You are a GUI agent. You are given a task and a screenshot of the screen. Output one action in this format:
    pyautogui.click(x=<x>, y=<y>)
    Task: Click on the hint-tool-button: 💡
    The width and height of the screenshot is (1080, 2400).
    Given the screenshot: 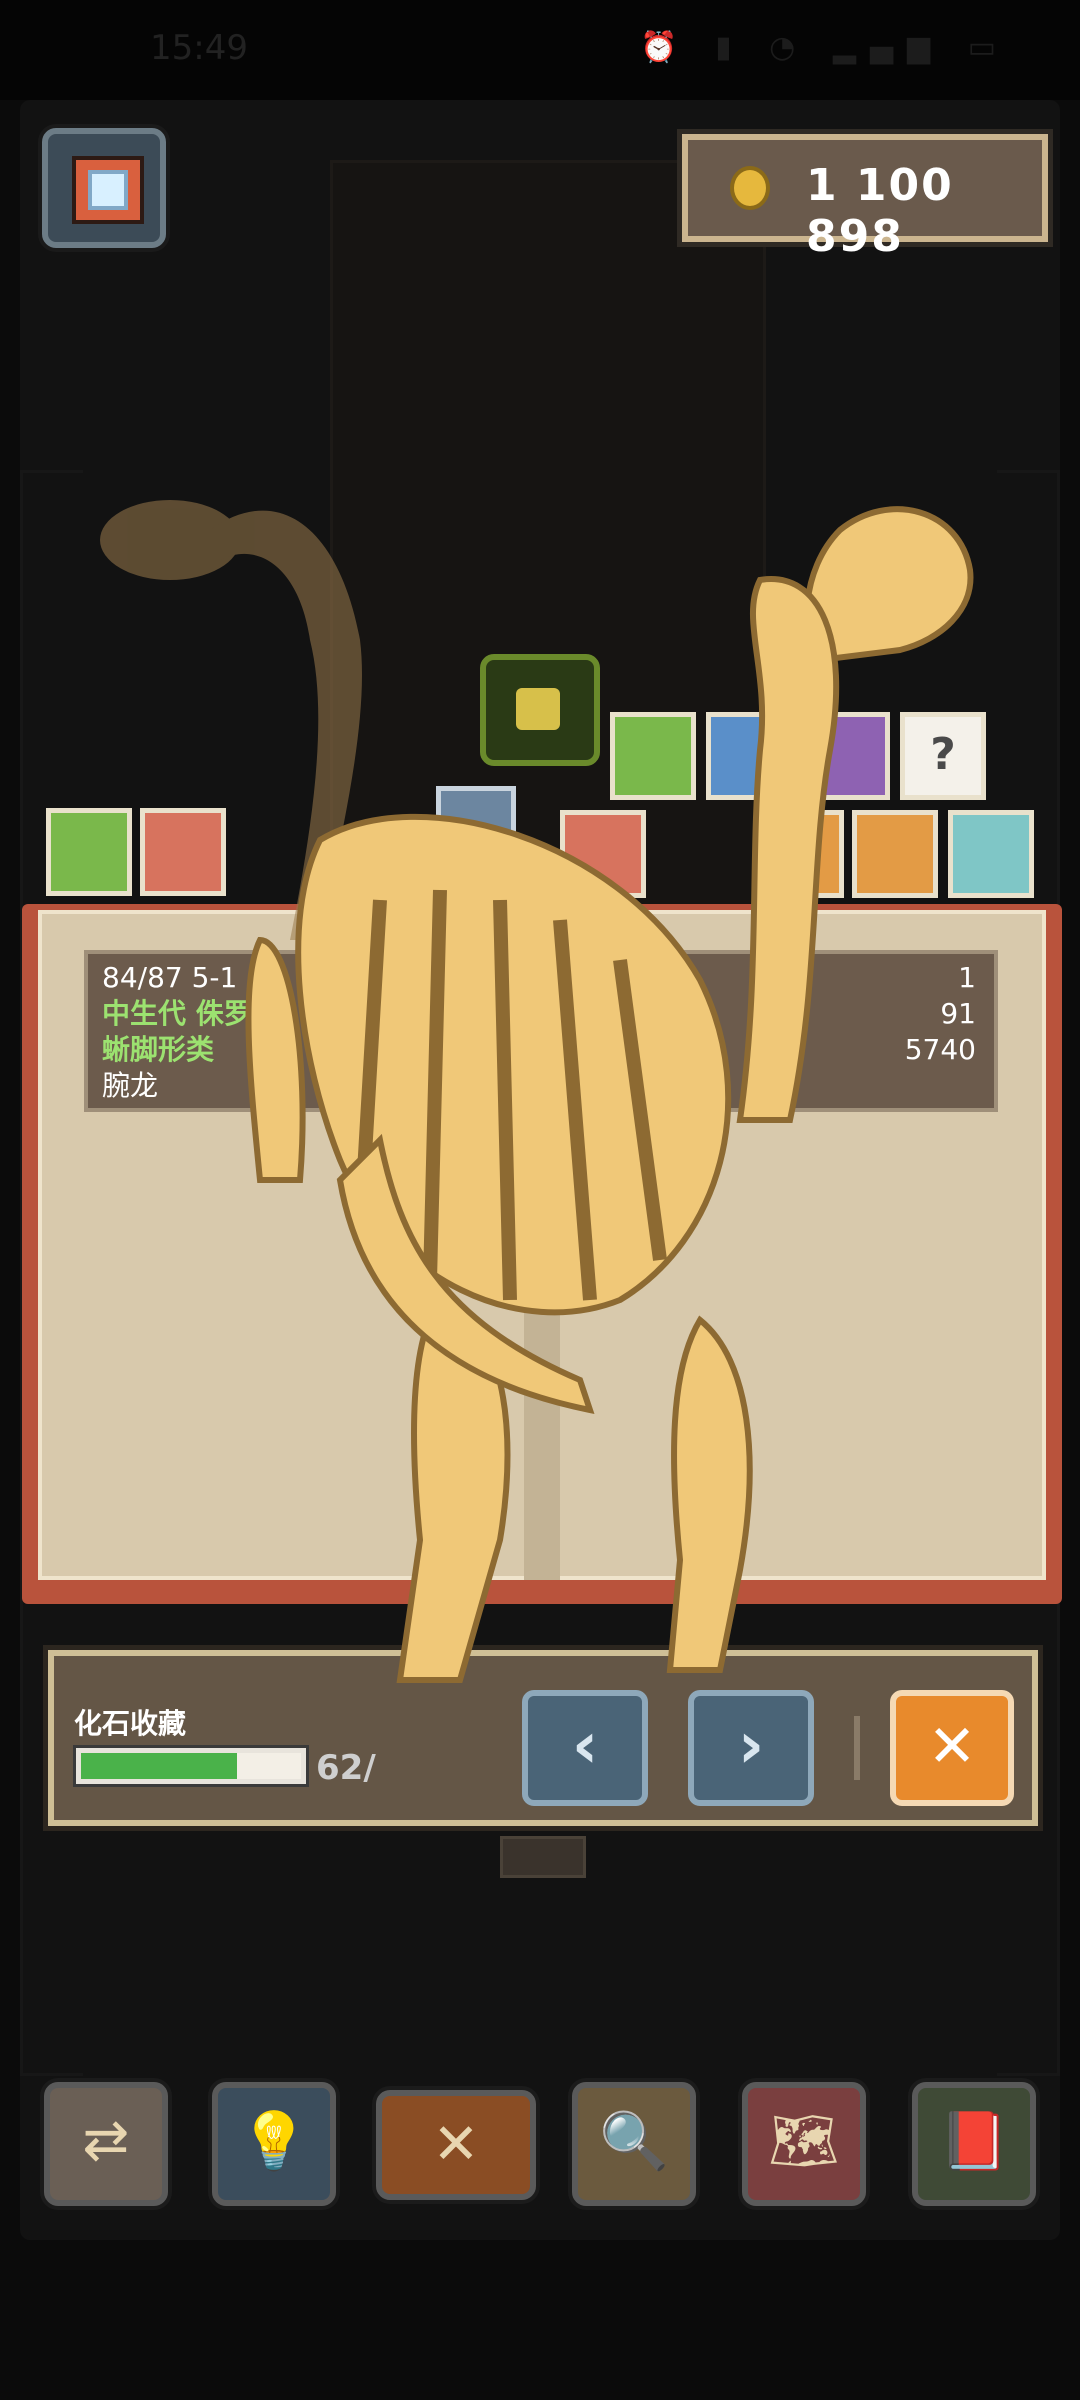 What is the action you would take?
    pyautogui.click(x=274, y=2144)
    